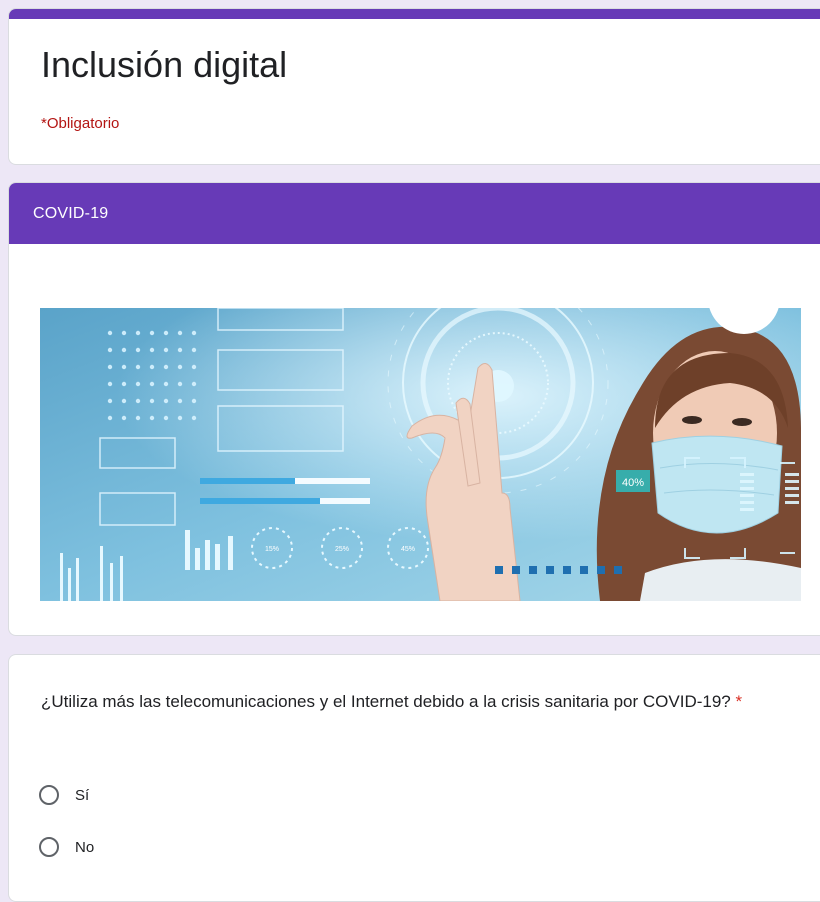 The width and height of the screenshot is (820, 902). What do you see at coordinates (414, 213) in the screenshot?
I see `section-header: COVID-19` at bounding box center [414, 213].